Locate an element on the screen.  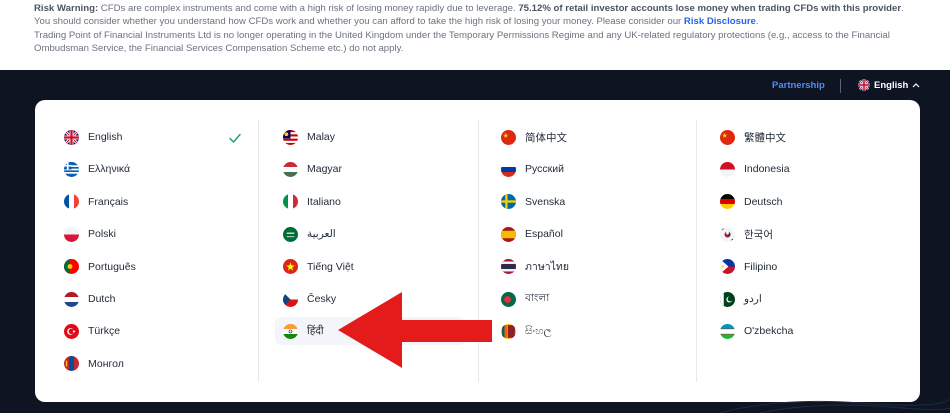
checkmark-icon is located at coordinates (235, 138).